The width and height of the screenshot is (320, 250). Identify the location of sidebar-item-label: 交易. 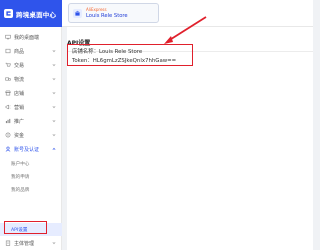
(19, 65).